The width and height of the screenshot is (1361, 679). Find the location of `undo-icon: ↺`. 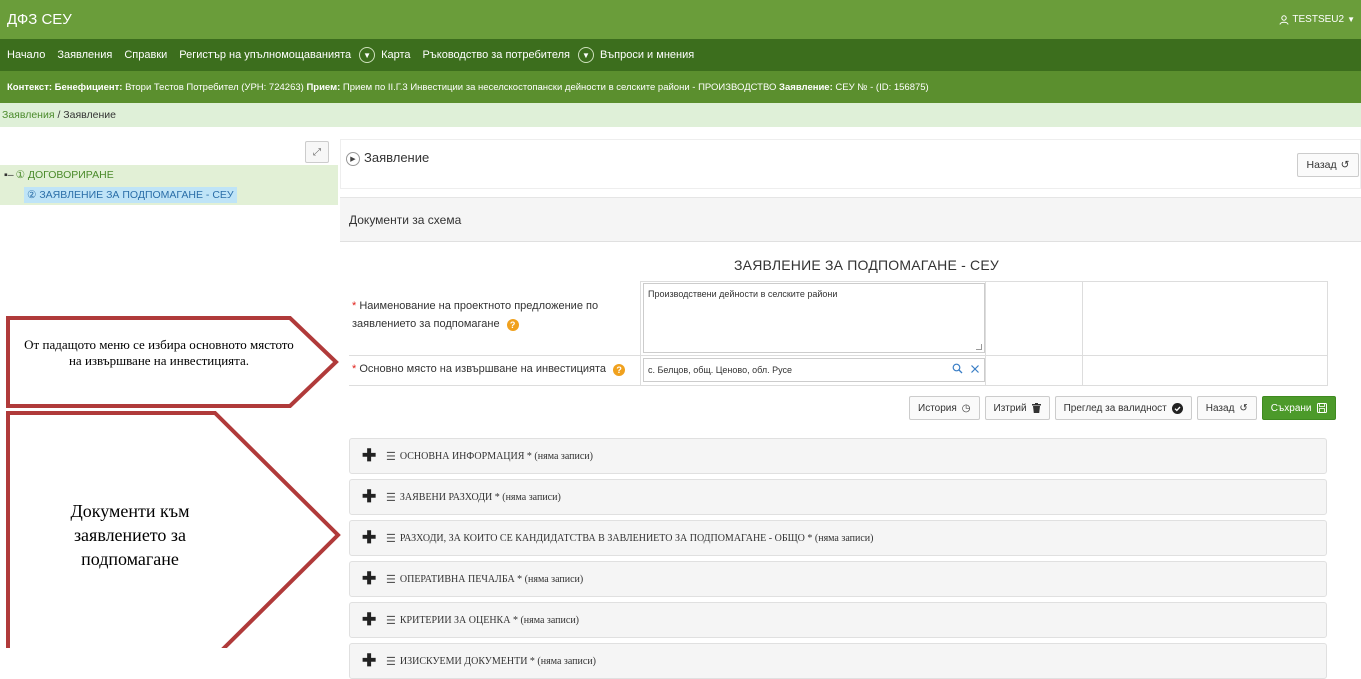

undo-icon: ↺ is located at coordinates (1243, 408).